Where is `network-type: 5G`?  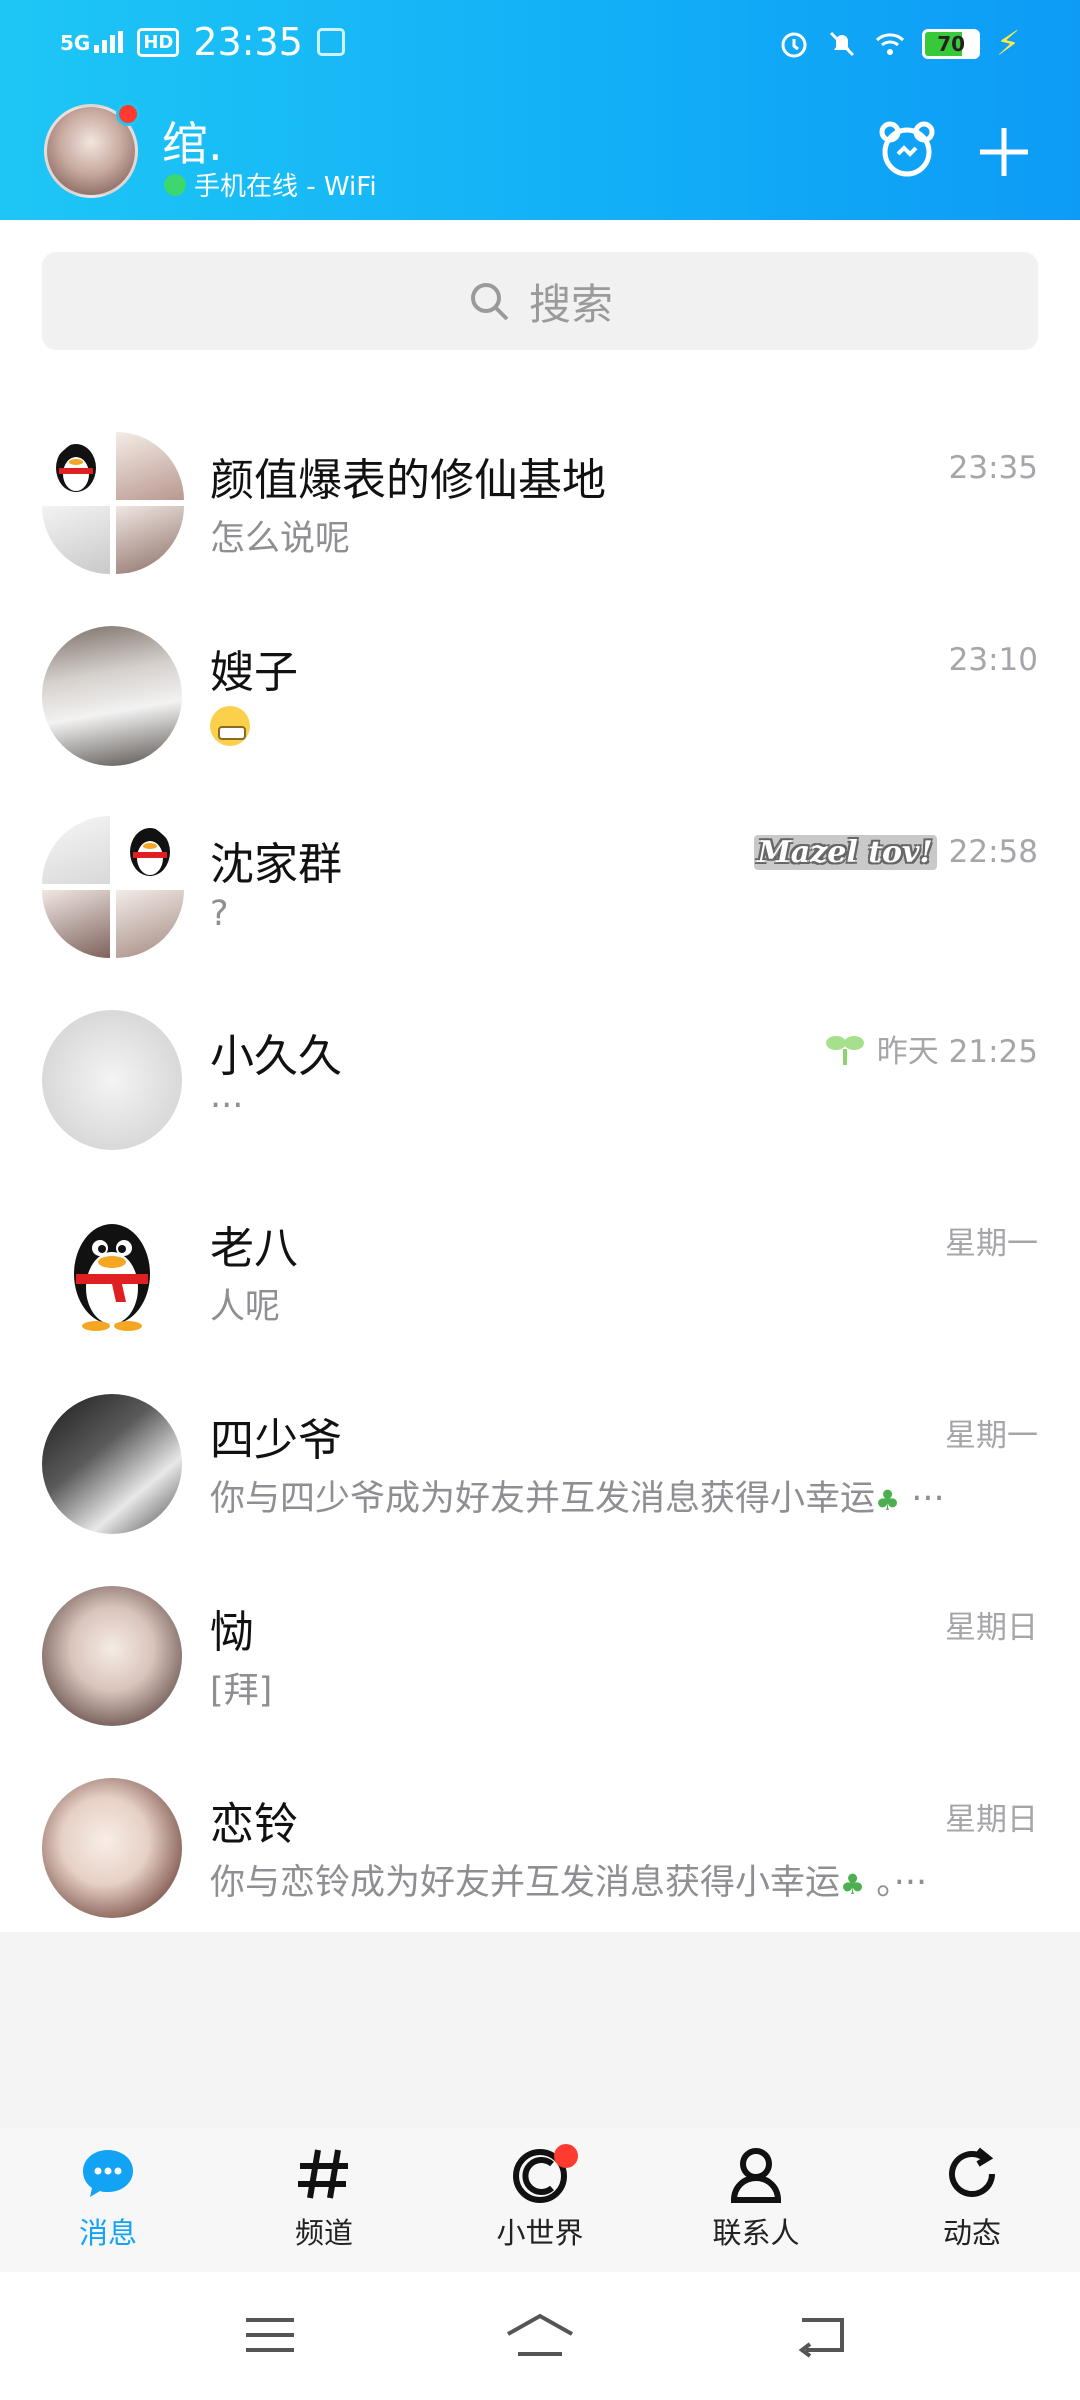 network-type: 5G is located at coordinates (75, 43).